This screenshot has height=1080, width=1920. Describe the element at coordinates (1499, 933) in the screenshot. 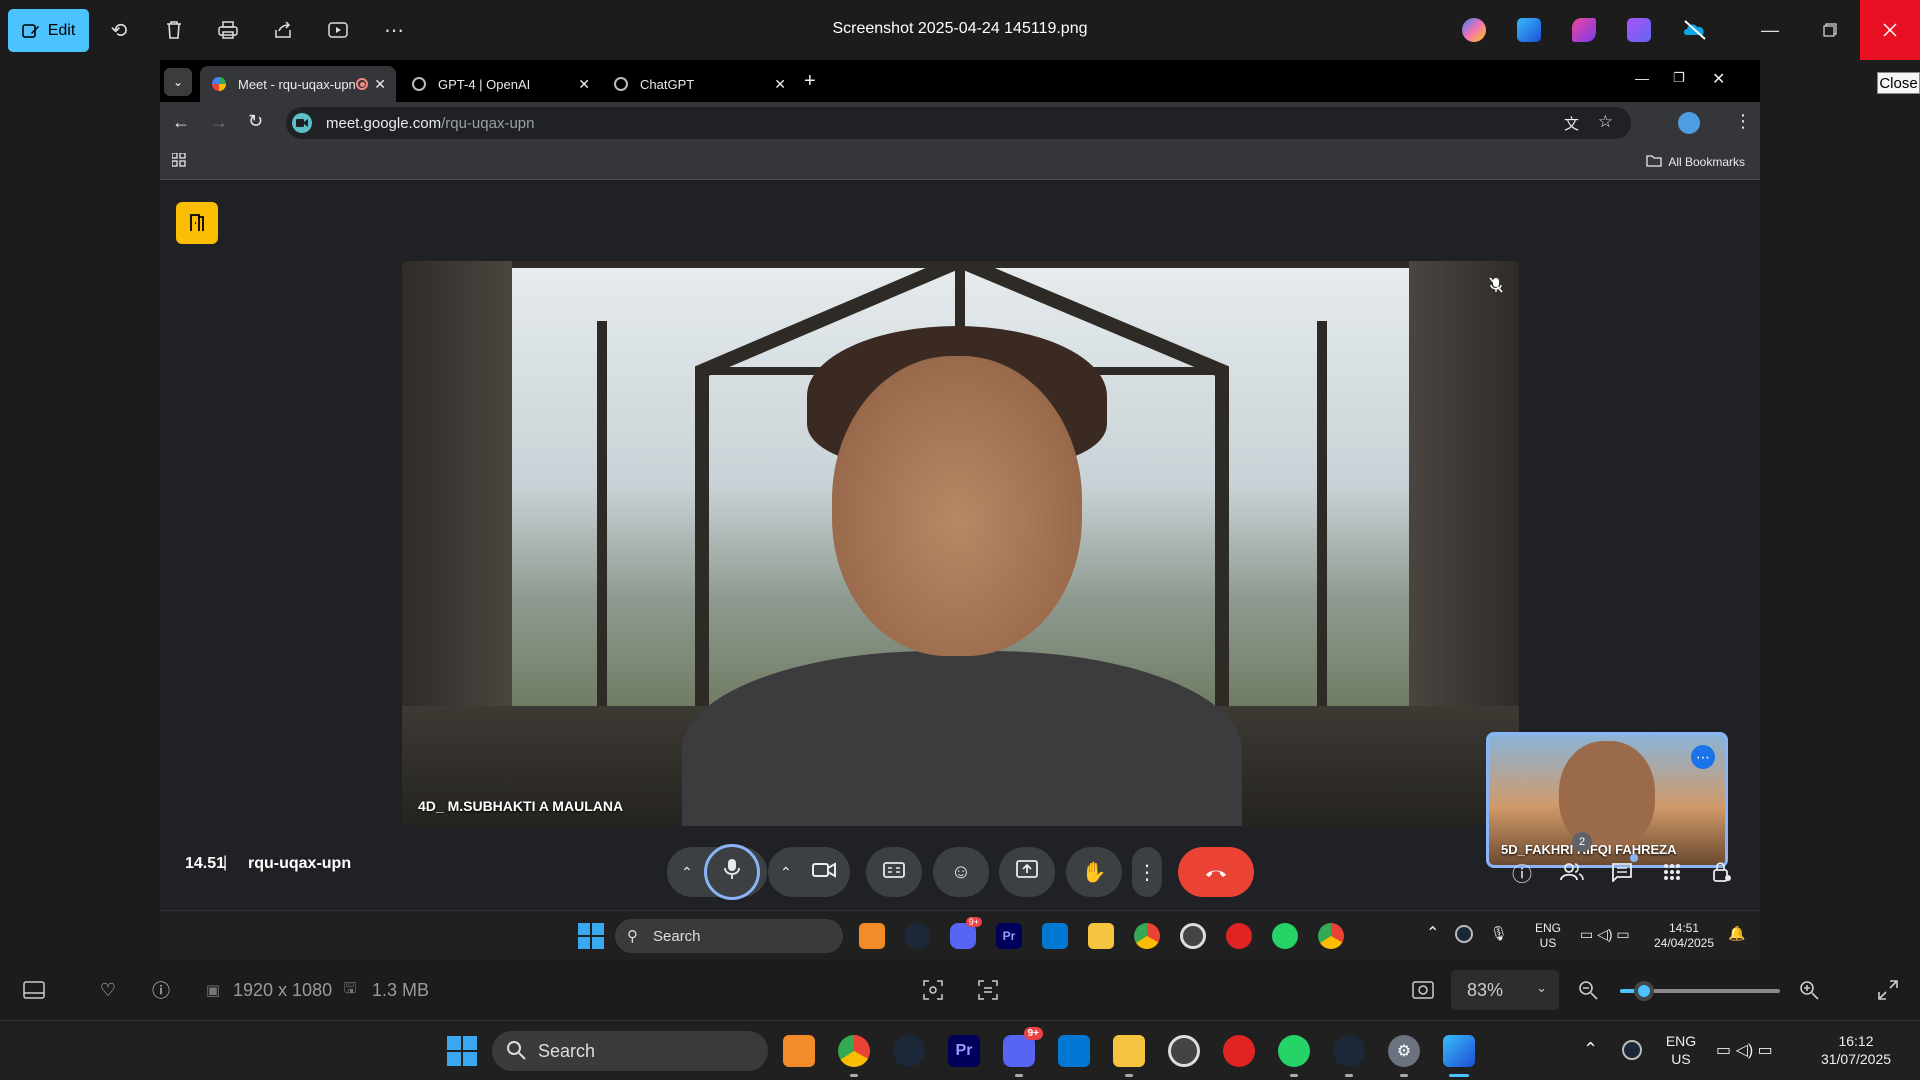

I see `tray-mic-icon: 🎙` at that location.